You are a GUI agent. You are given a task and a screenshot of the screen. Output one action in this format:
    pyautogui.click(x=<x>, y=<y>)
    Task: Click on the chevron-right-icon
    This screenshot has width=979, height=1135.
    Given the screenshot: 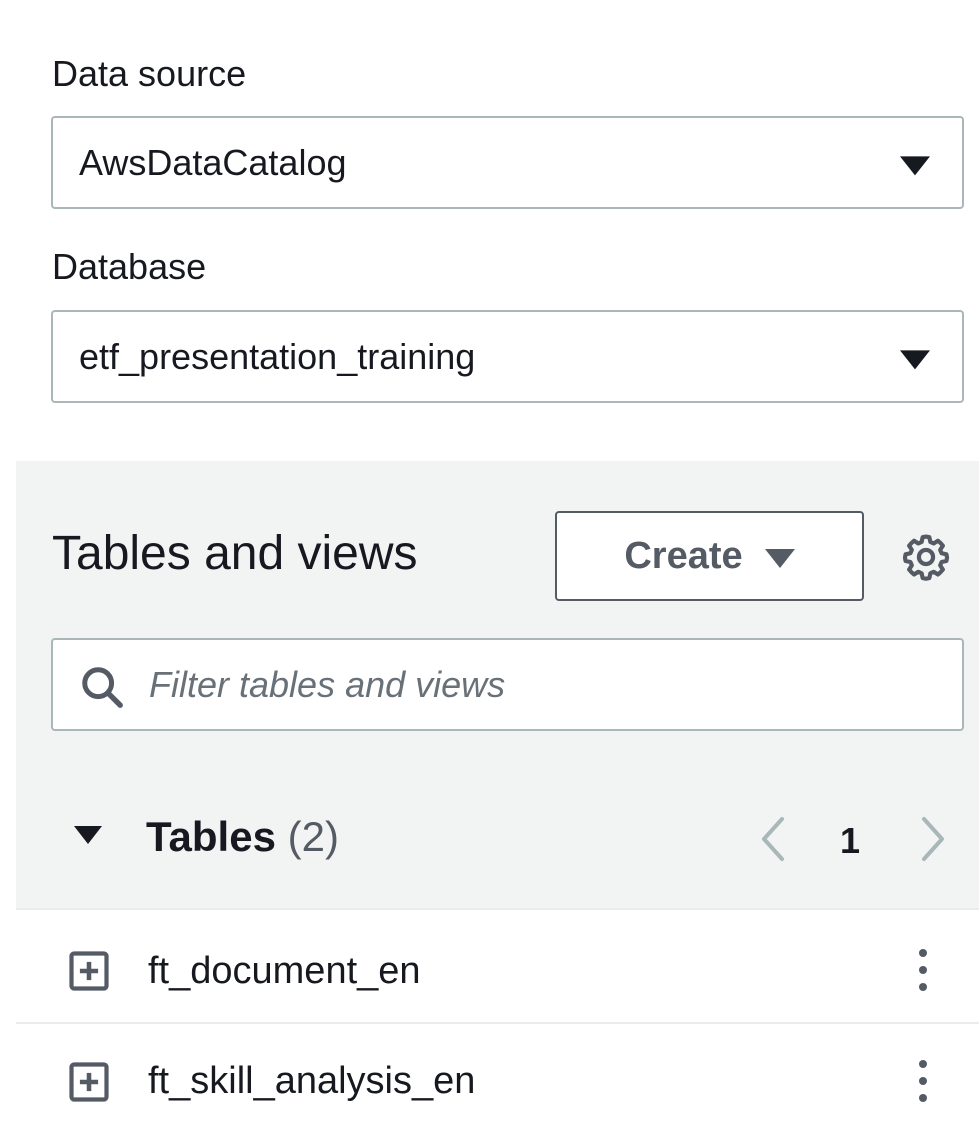 What is the action you would take?
    pyautogui.click(x=933, y=839)
    